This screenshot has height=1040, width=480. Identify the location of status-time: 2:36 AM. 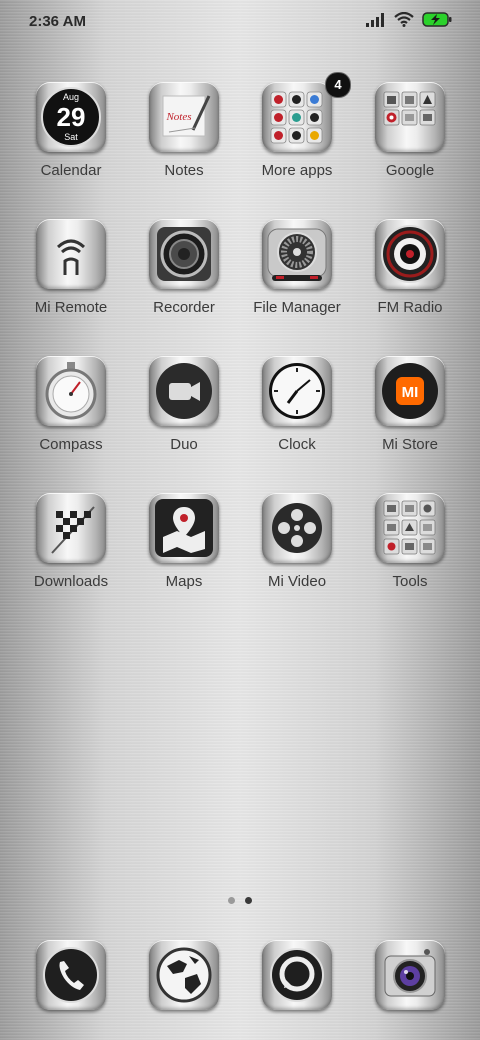
(57, 21).